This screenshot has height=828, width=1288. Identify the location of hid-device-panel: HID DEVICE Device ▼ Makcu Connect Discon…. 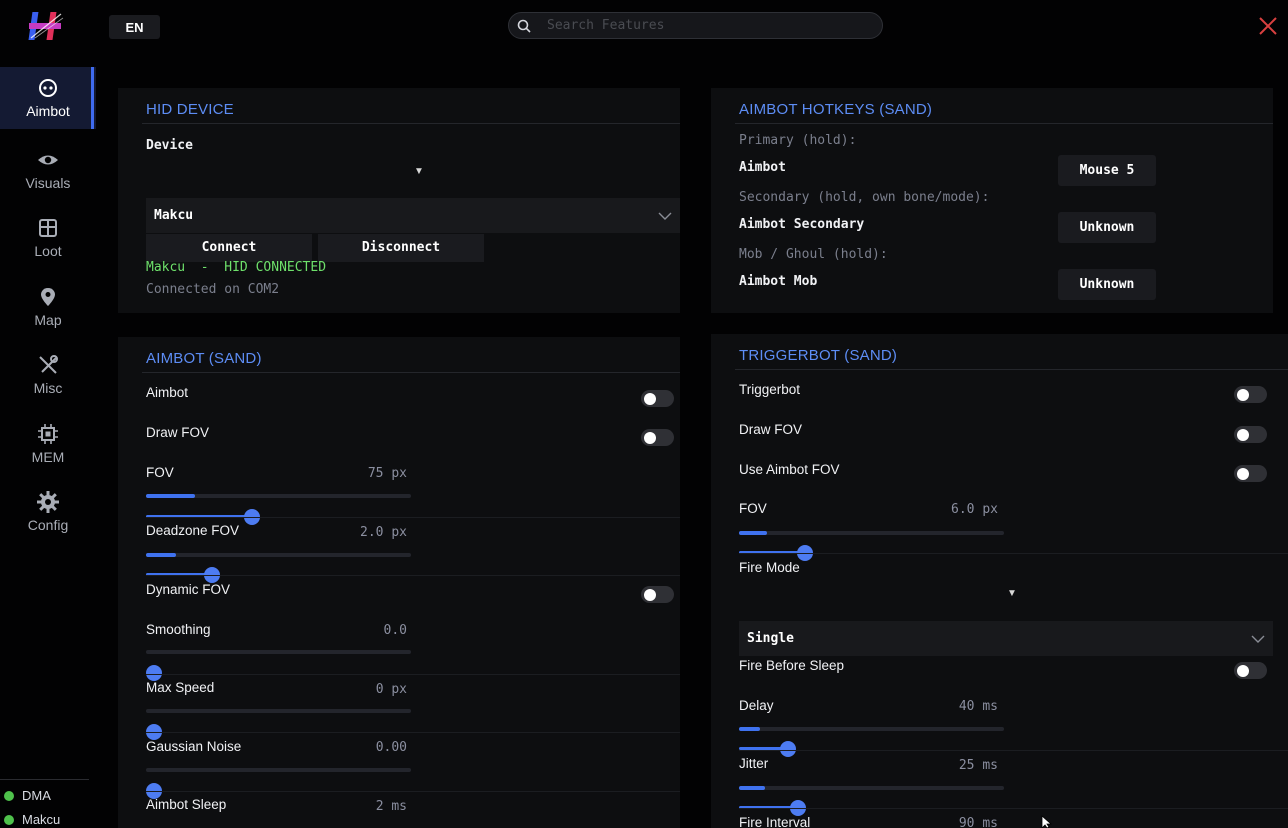
(399, 200).